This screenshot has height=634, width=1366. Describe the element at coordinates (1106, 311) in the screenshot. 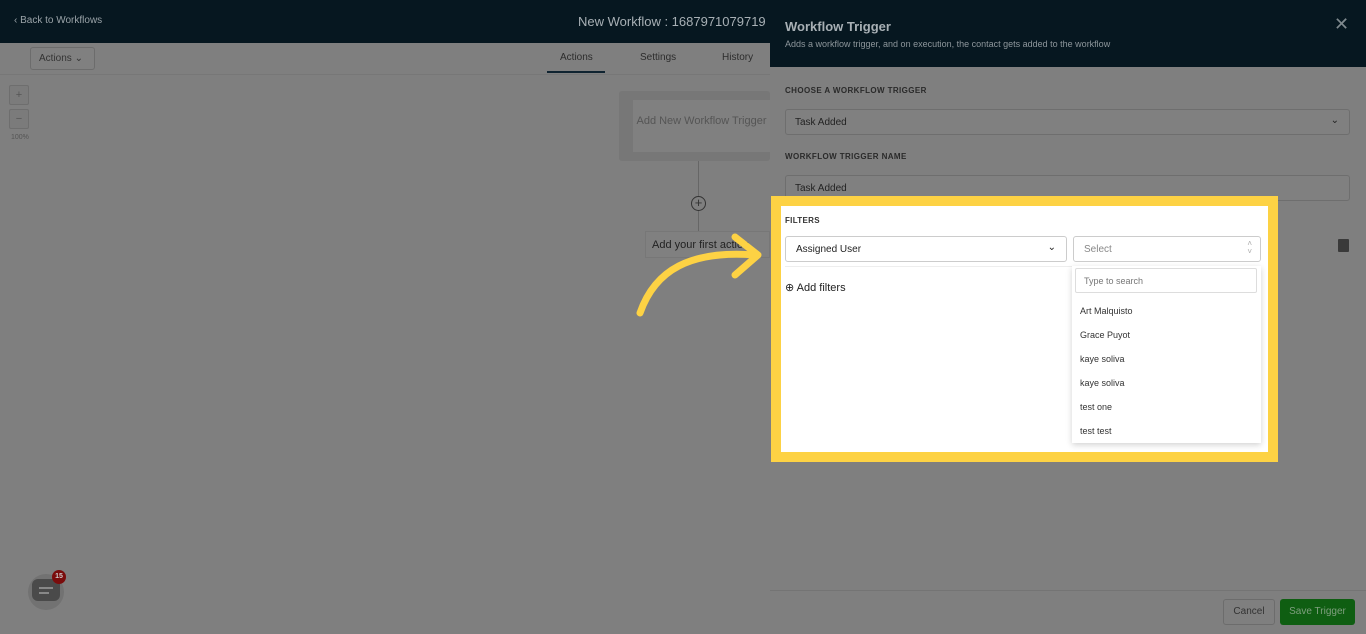

I see `option-item: Art Malquisto` at that location.